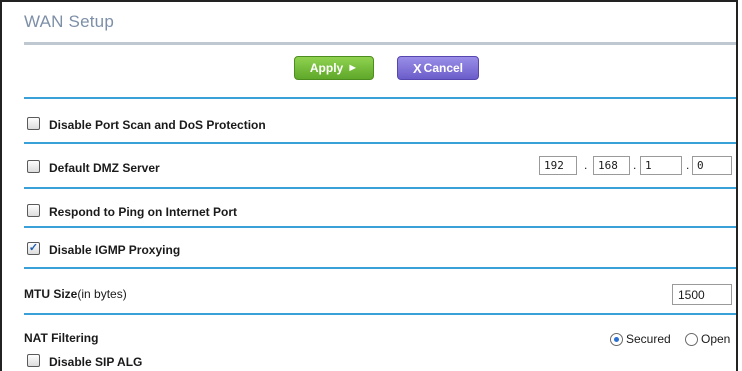  Describe the element at coordinates (33, 360) in the screenshot. I see `sip-alg-checkbox` at that location.